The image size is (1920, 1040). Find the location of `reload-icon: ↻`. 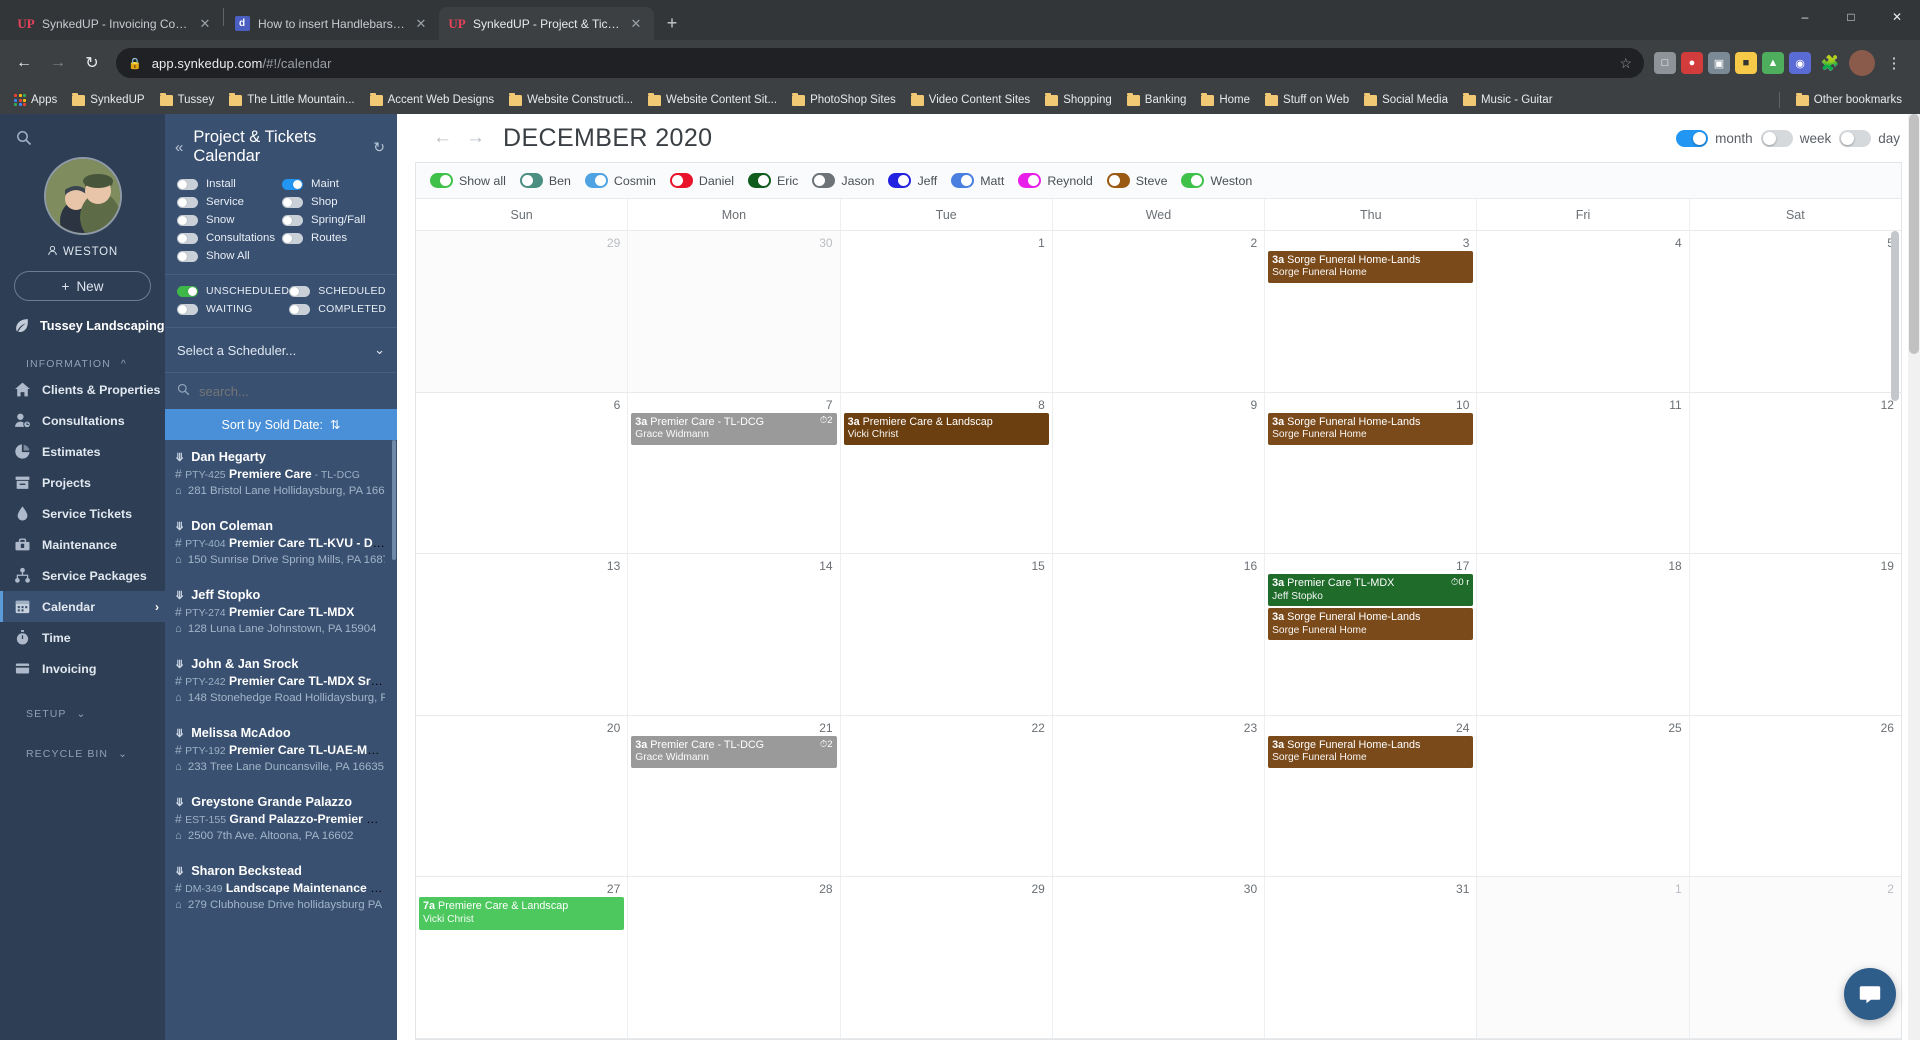

reload-icon: ↻ is located at coordinates (92, 63).